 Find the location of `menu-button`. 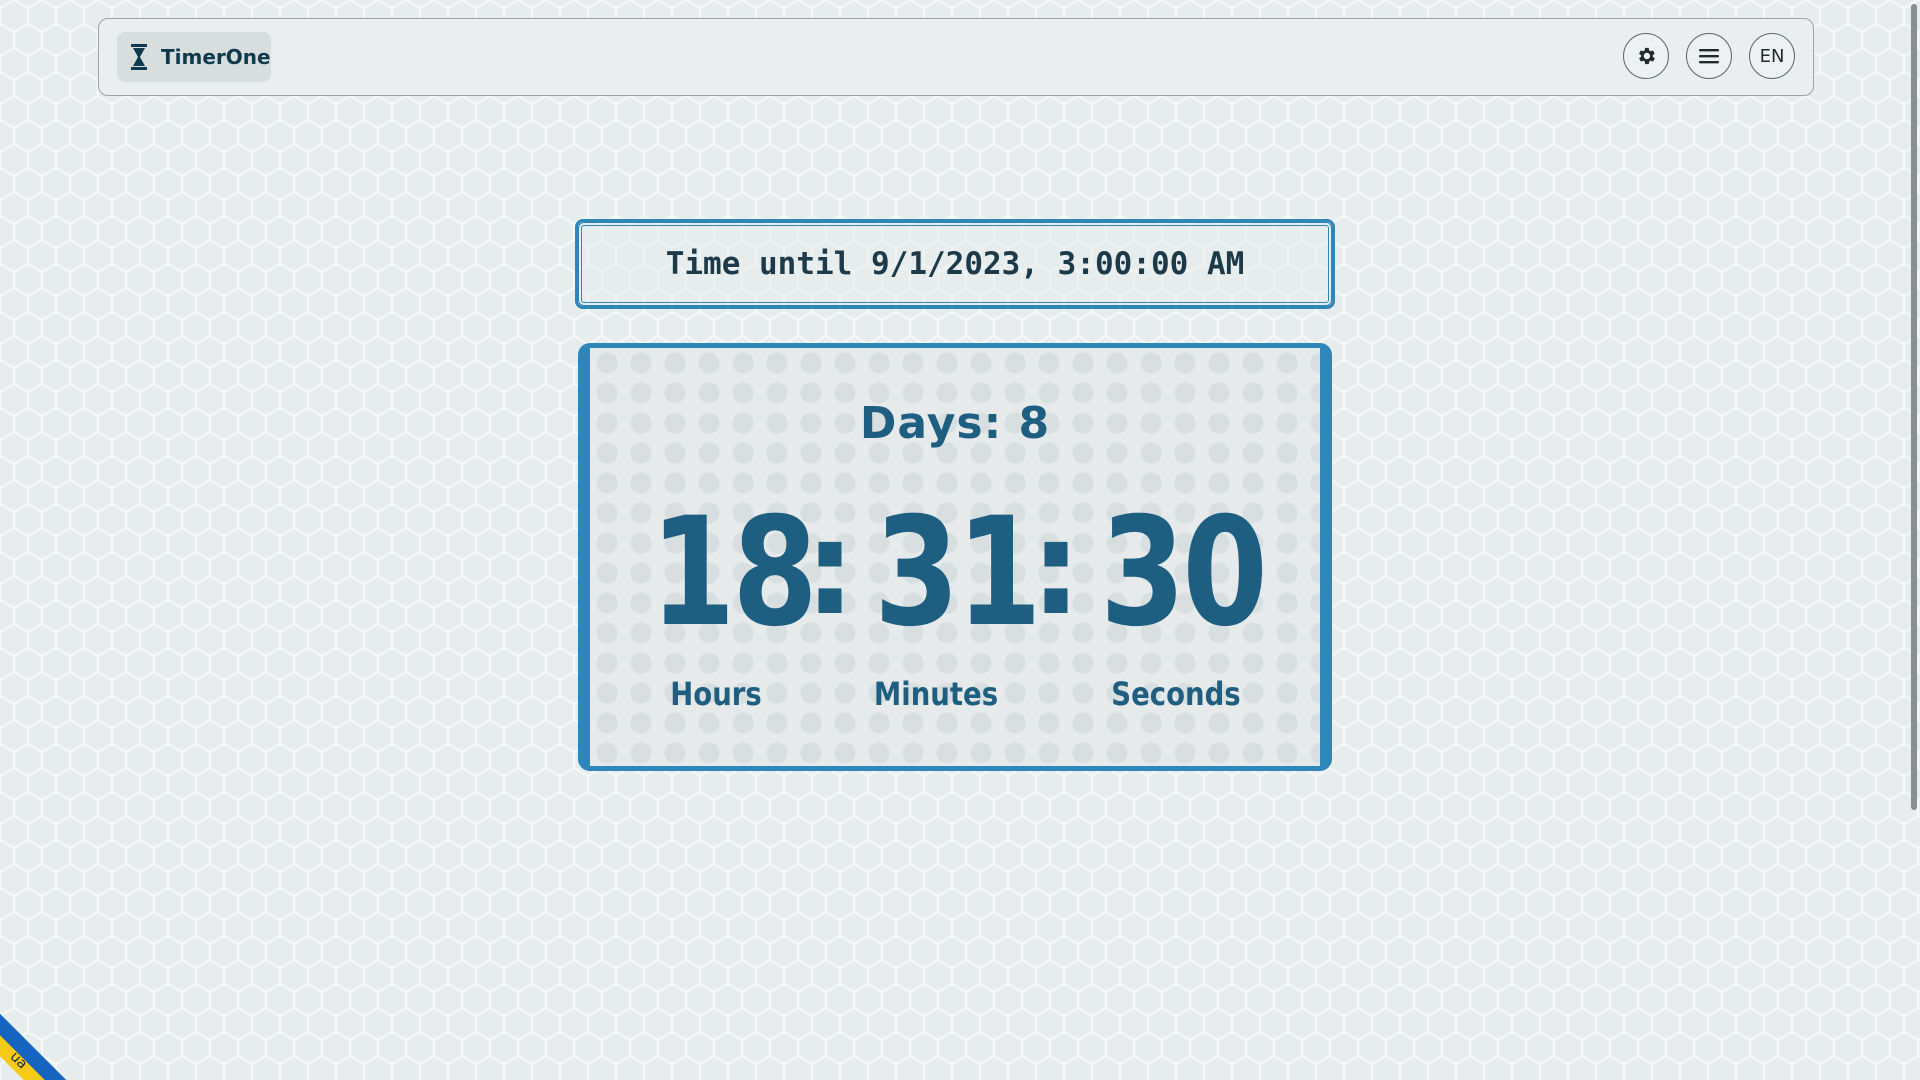

menu-button is located at coordinates (1709, 56).